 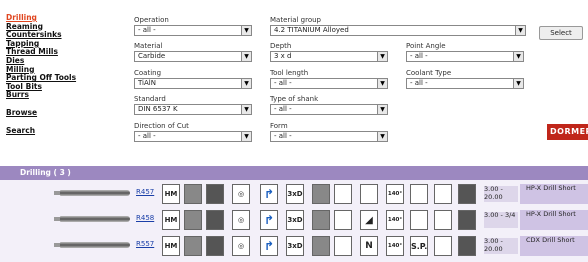 I want to click on product-code-link: R457, so click(x=145, y=192).